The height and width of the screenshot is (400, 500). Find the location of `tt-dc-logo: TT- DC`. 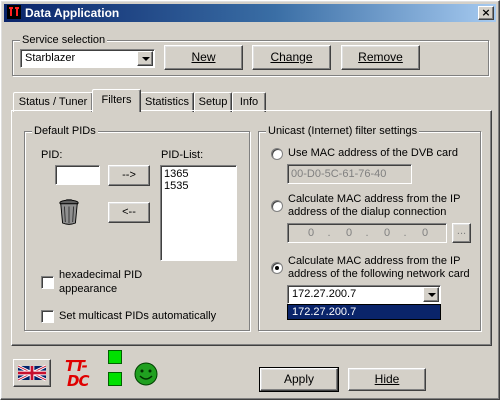

tt-dc-logo: TT- DC is located at coordinates (82, 374).